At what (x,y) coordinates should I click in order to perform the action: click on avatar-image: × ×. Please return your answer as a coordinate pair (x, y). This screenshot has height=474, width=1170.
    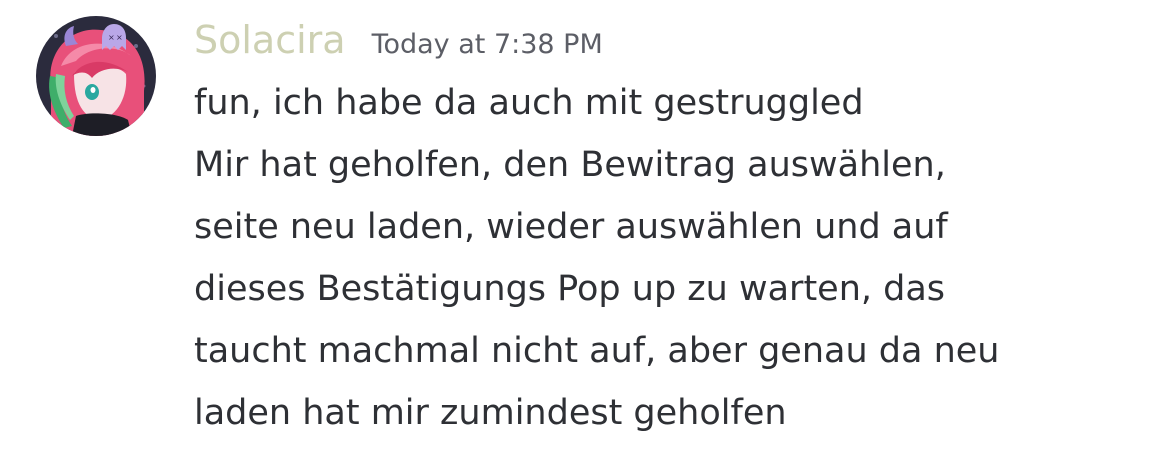
    Looking at the image, I should click on (96, 76).